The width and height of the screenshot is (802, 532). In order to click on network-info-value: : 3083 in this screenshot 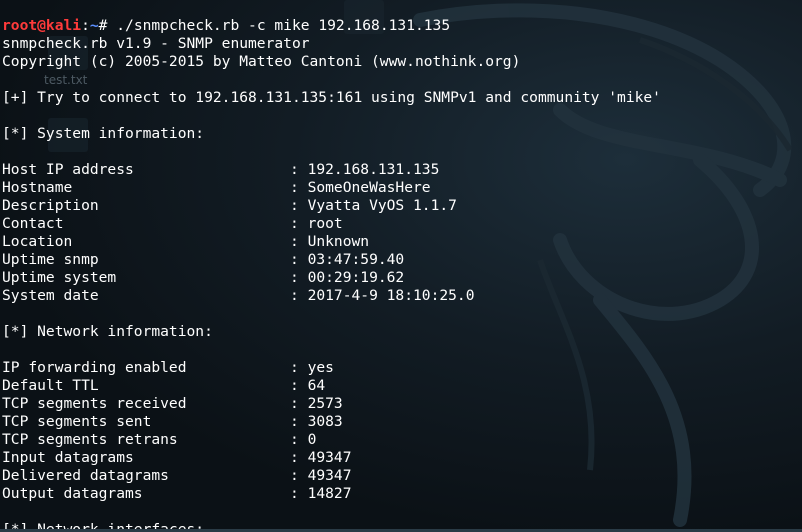, I will do `click(316, 421)`.